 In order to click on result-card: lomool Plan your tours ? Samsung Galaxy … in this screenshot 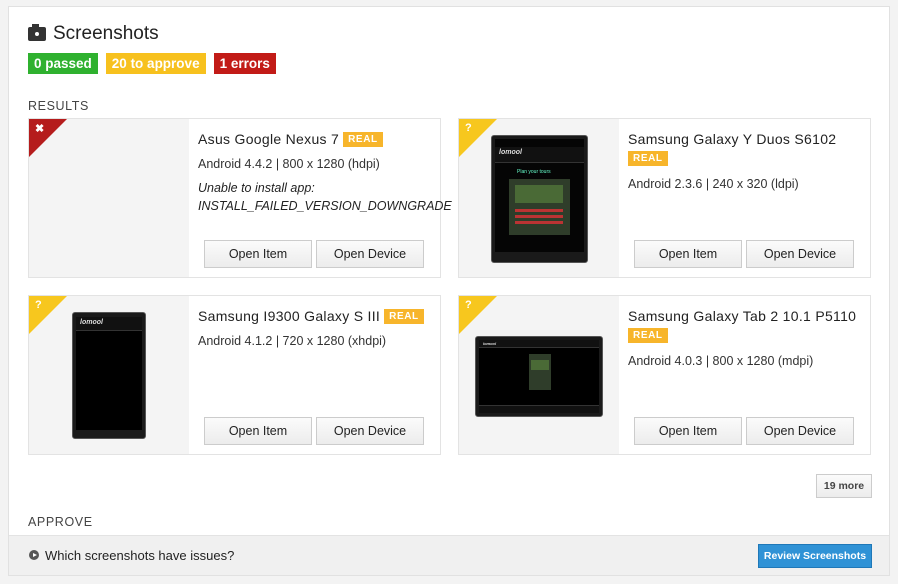, I will do `click(664, 198)`.